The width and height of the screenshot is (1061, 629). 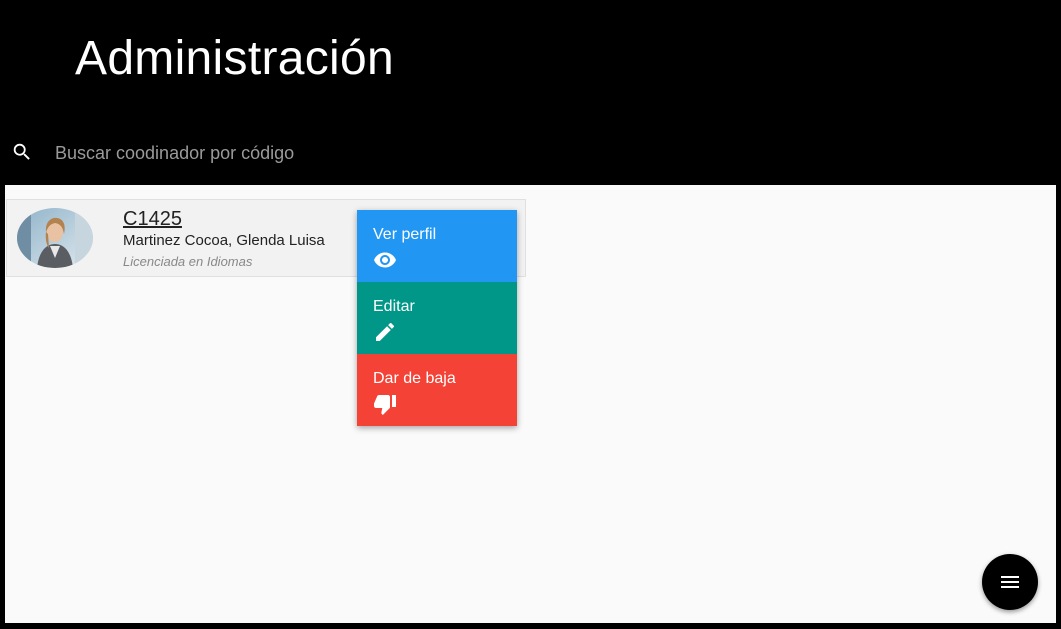 I want to click on coordinator-code-link: C1425, so click(x=152, y=219).